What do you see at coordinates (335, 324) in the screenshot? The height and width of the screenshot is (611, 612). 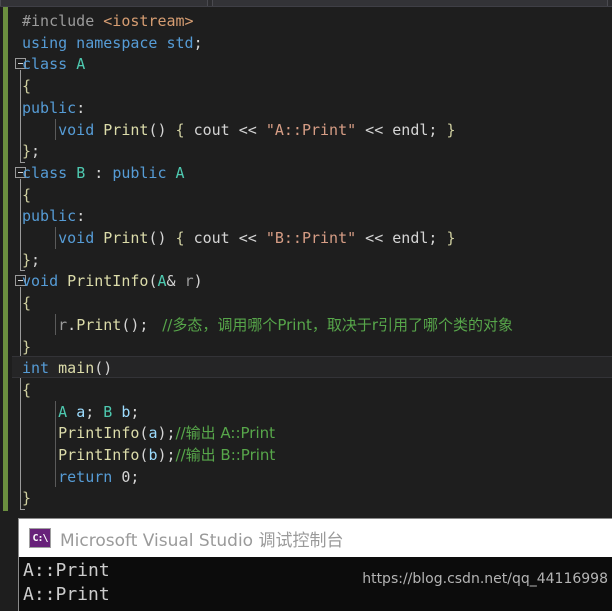 I see `code-token: //多态，调用哪个Print，取决于r引用了哪个类的对象` at bounding box center [335, 324].